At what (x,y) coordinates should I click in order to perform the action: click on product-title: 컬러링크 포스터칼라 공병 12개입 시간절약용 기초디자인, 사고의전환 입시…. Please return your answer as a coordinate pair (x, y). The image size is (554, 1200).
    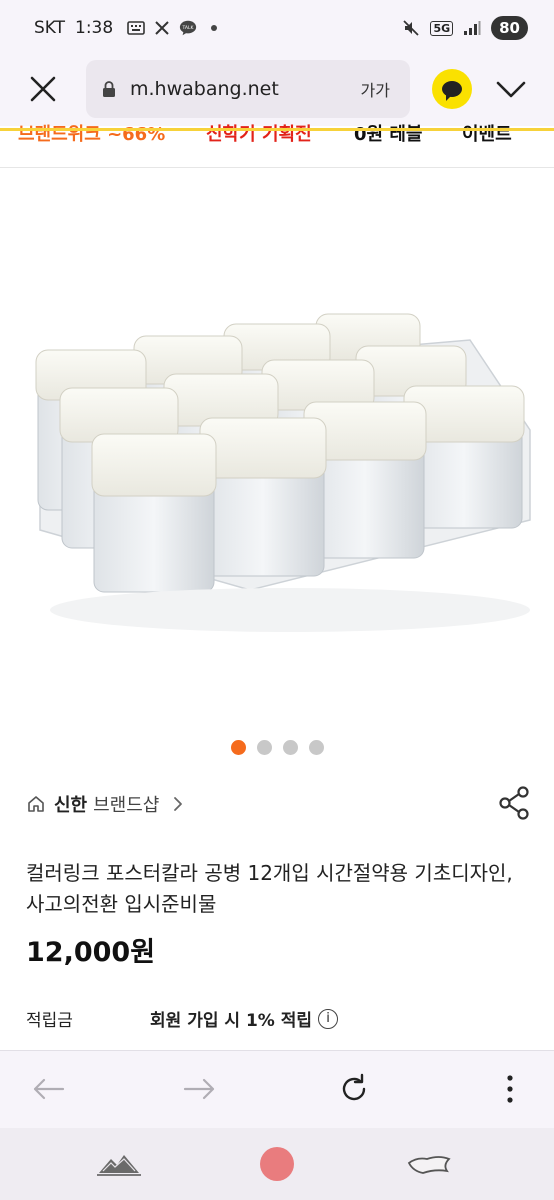
    Looking at the image, I should click on (269, 888).